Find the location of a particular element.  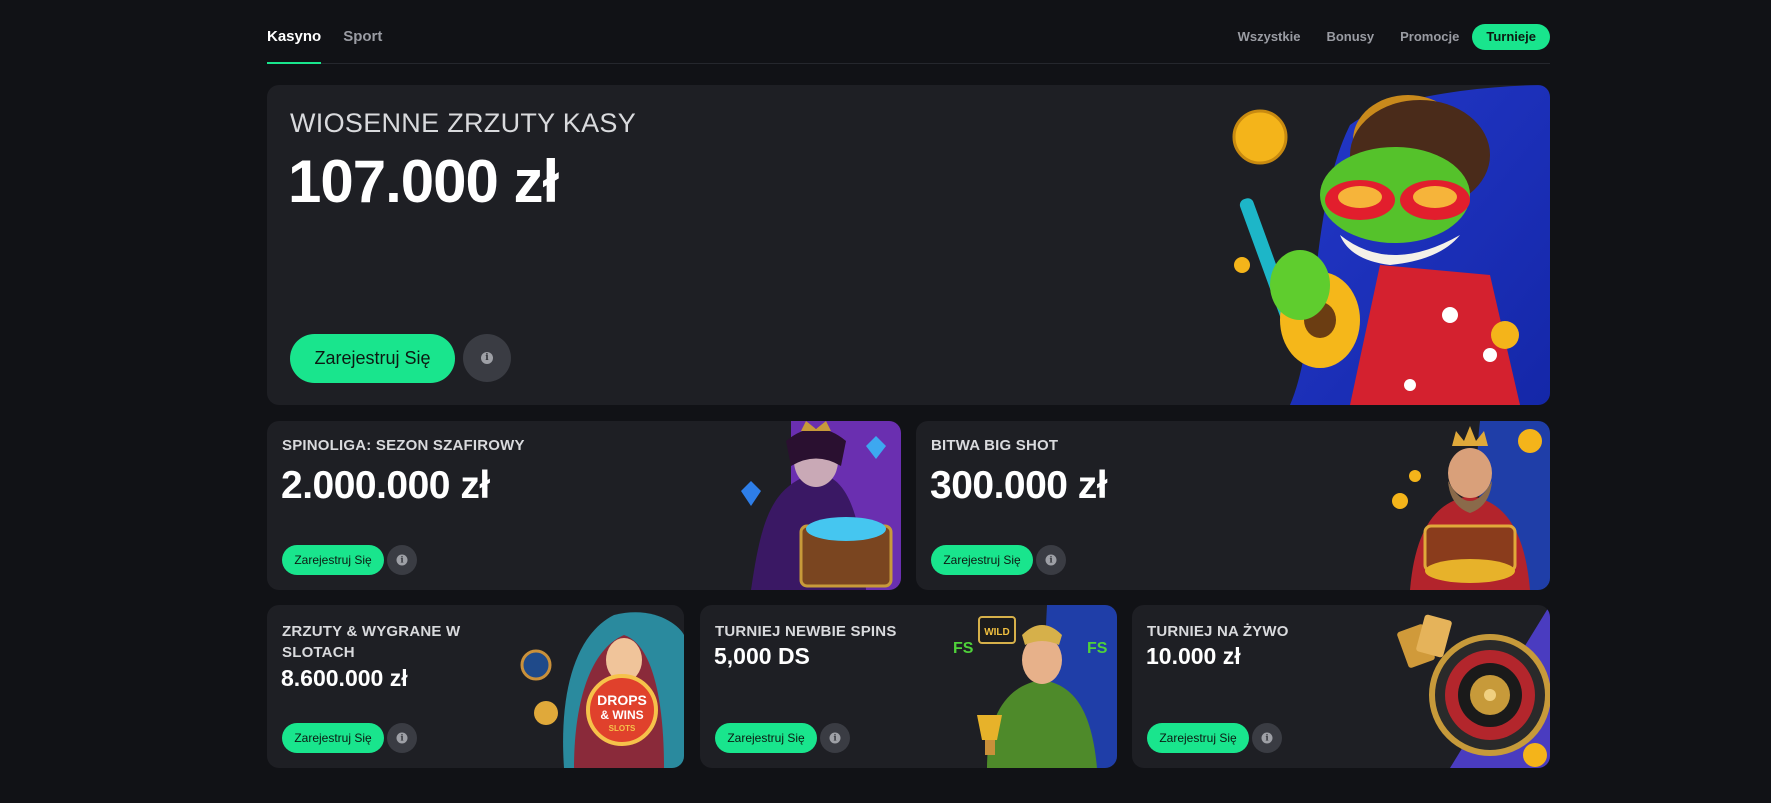

drops-wins-logo-text-1: DROPS is located at coordinates (622, 700).